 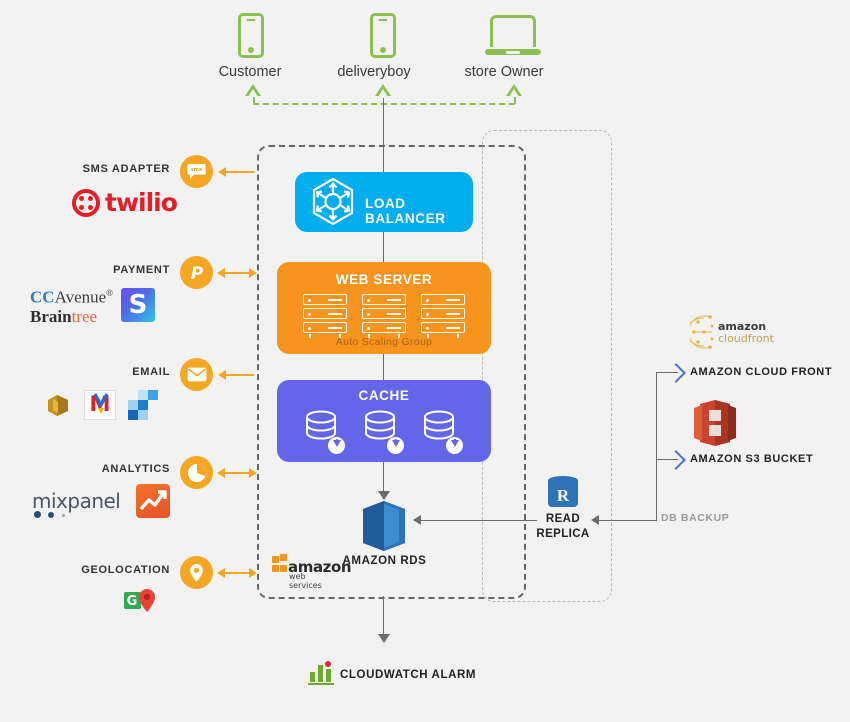 What do you see at coordinates (595, 520) in the screenshot?
I see `db-backup-arrowhead` at bounding box center [595, 520].